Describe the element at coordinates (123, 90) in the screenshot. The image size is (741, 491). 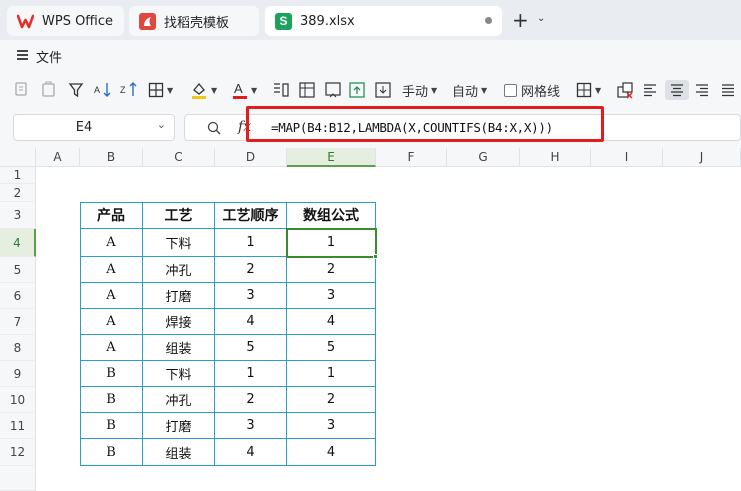
I see `svg-text: Z` at that location.